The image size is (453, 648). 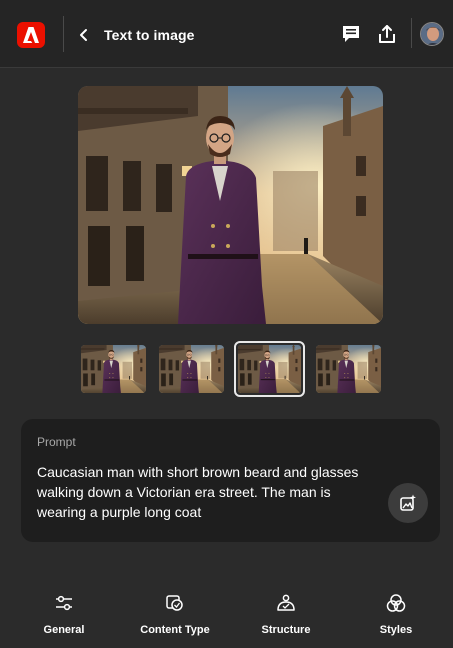 I want to click on share-button, so click(x=387, y=34).